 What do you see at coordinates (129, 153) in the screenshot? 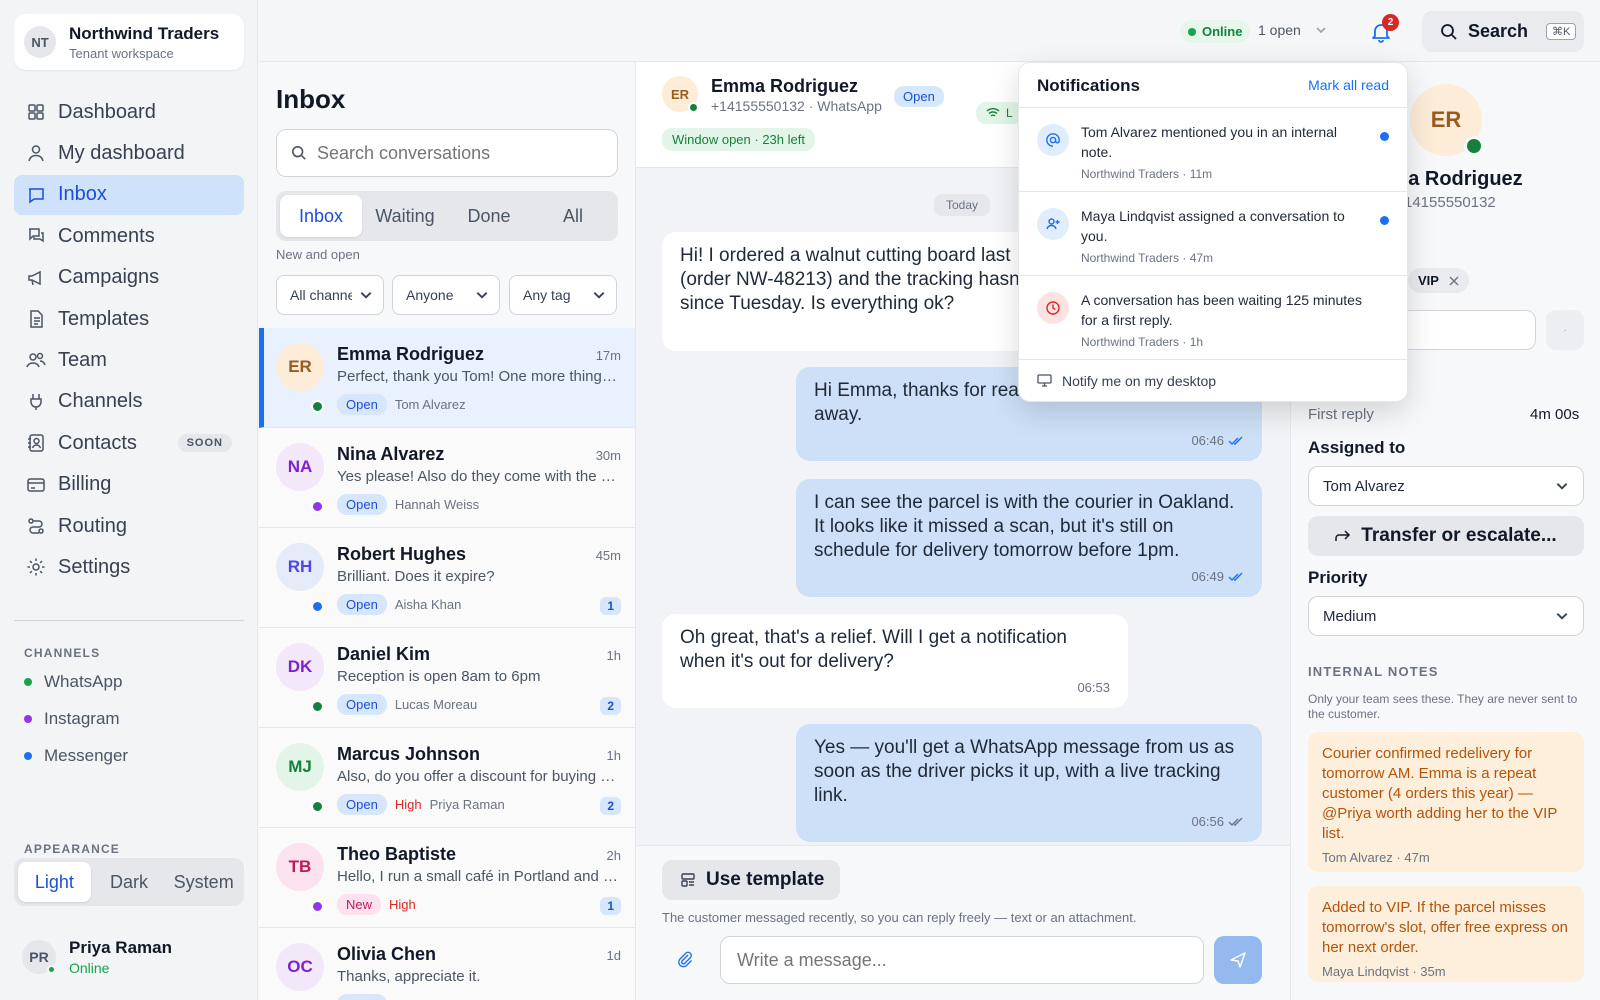
I see `sidebar-item-my-dashboard: My dashboard` at bounding box center [129, 153].